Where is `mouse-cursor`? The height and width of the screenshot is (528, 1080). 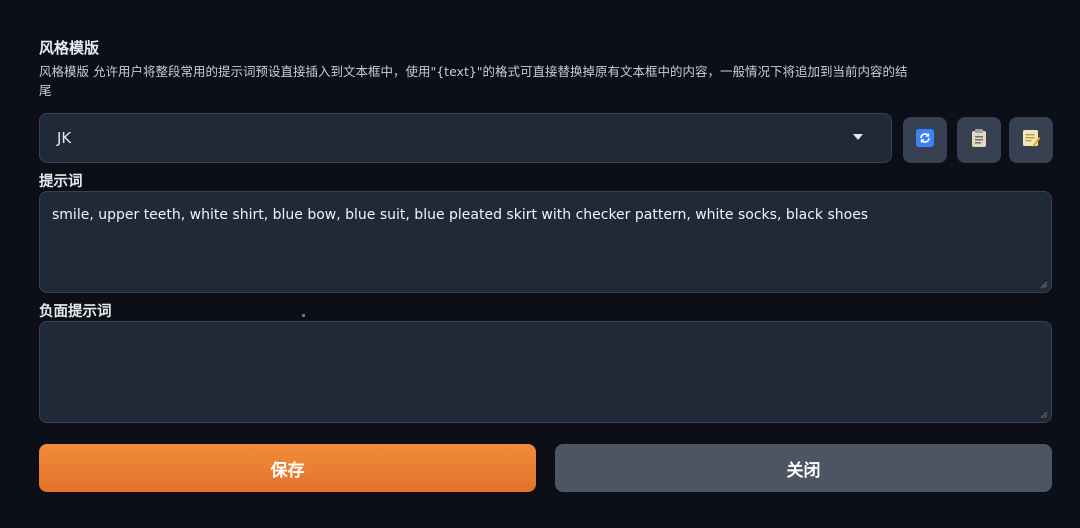
mouse-cursor is located at coordinates (303, 315).